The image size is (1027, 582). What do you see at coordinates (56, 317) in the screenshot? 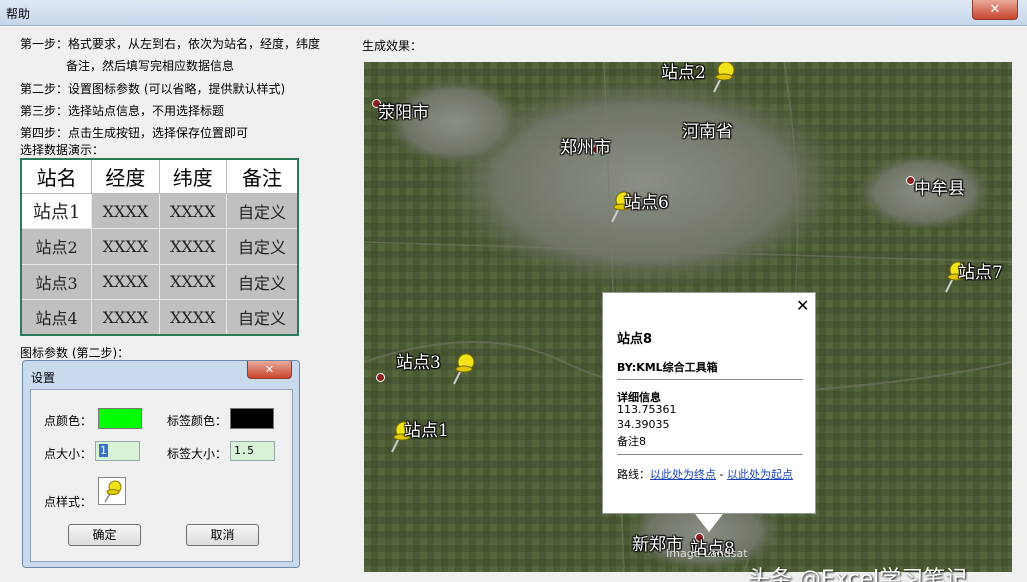
I see `table-cell: 站点4` at bounding box center [56, 317].